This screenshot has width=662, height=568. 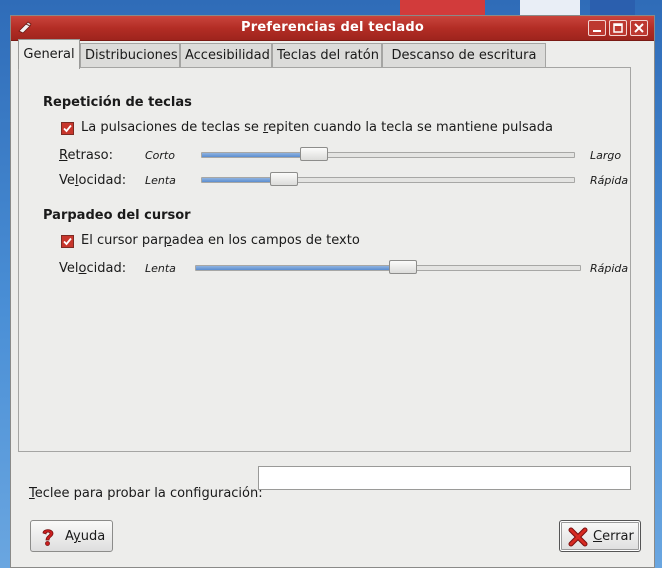 I want to click on test-input, so click(x=444, y=478).